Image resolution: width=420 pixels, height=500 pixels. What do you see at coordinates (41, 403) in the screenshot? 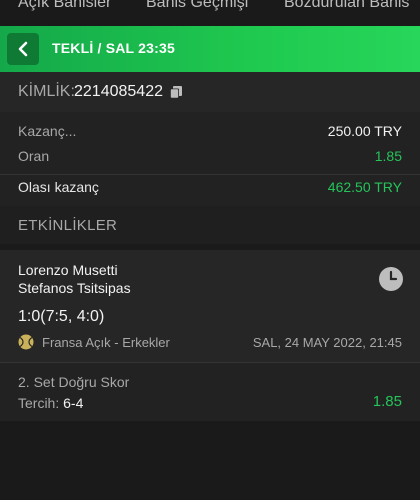
I see `pick-label: Tercih:` at bounding box center [41, 403].